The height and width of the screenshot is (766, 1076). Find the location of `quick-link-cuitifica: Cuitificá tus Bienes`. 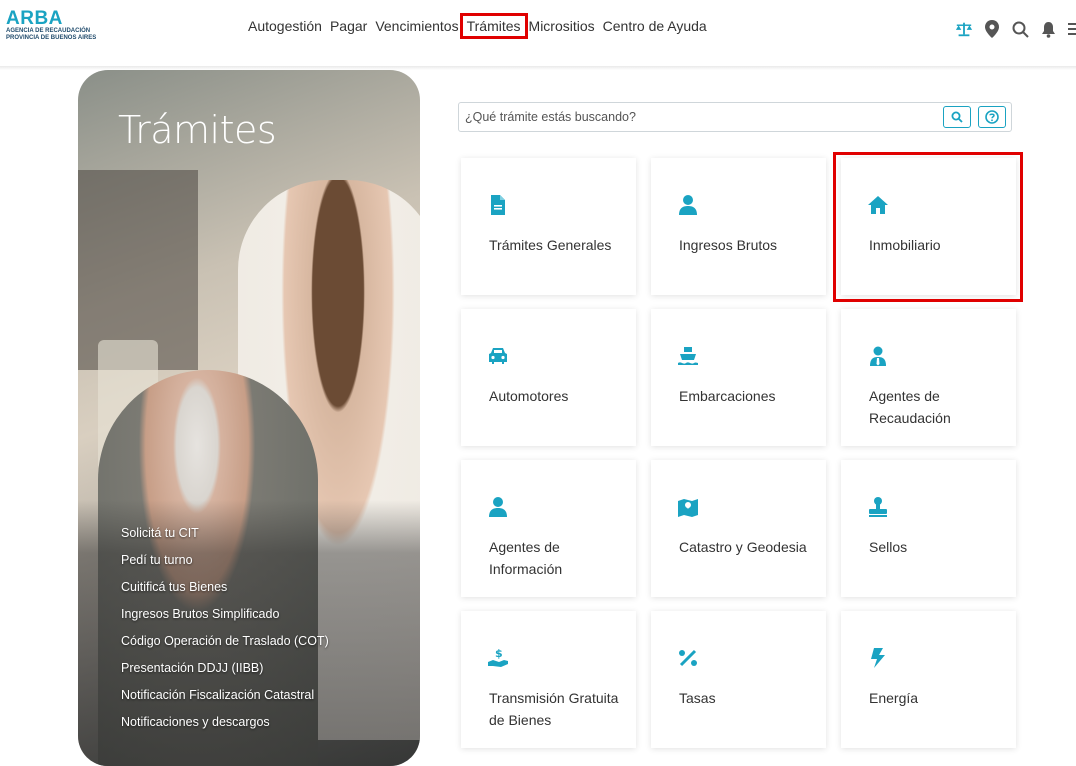

quick-link-cuitifica: Cuitificá tus Bienes is located at coordinates (225, 587).